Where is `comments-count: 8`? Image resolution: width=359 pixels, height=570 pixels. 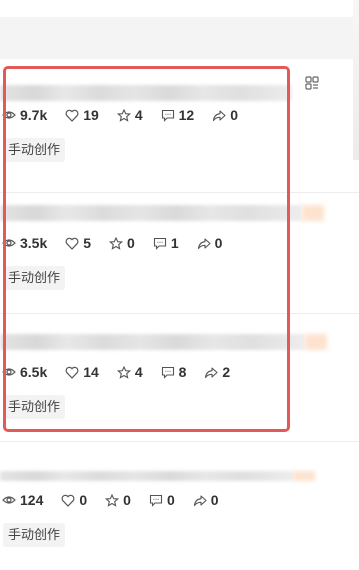
comments-count: 8 is located at coordinates (182, 372).